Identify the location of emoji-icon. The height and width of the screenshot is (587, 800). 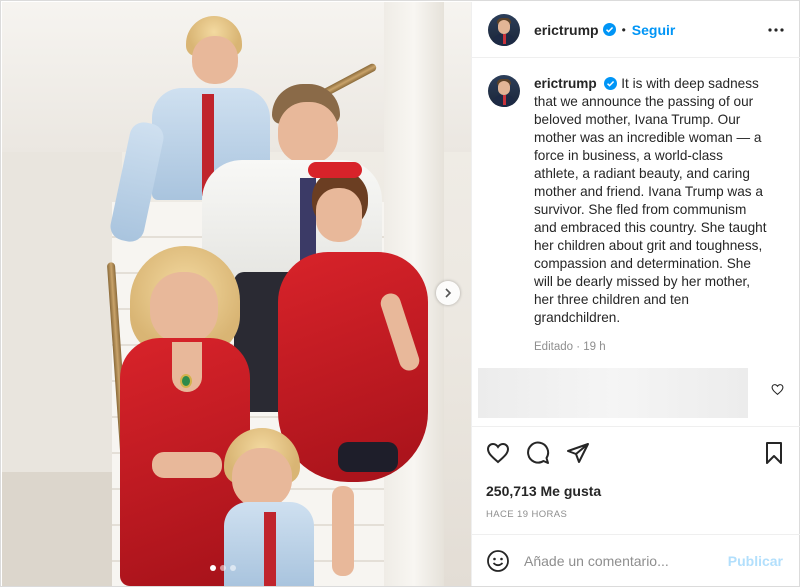
(498, 561).